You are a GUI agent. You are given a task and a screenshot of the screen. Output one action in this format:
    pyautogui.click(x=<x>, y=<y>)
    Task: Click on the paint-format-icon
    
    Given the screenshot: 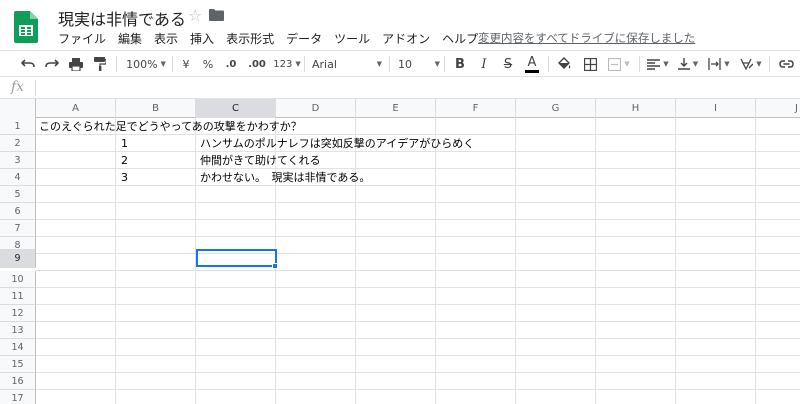 What is the action you would take?
    pyautogui.click(x=100, y=64)
    